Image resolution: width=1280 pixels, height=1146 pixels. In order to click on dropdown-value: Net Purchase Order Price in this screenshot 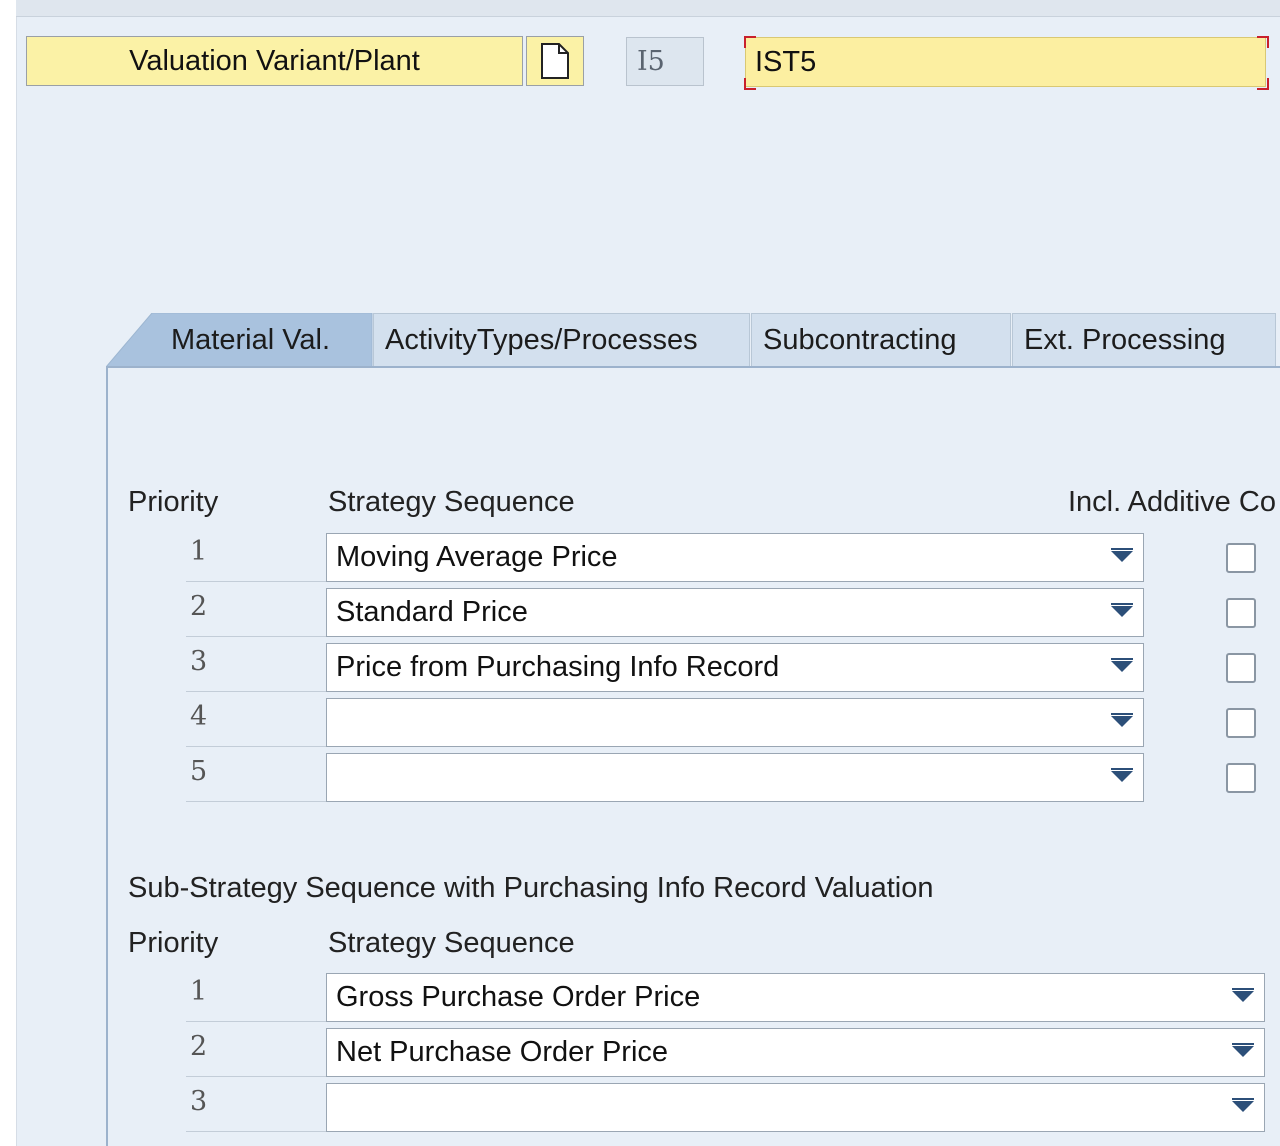, I will do `click(502, 1052)`.